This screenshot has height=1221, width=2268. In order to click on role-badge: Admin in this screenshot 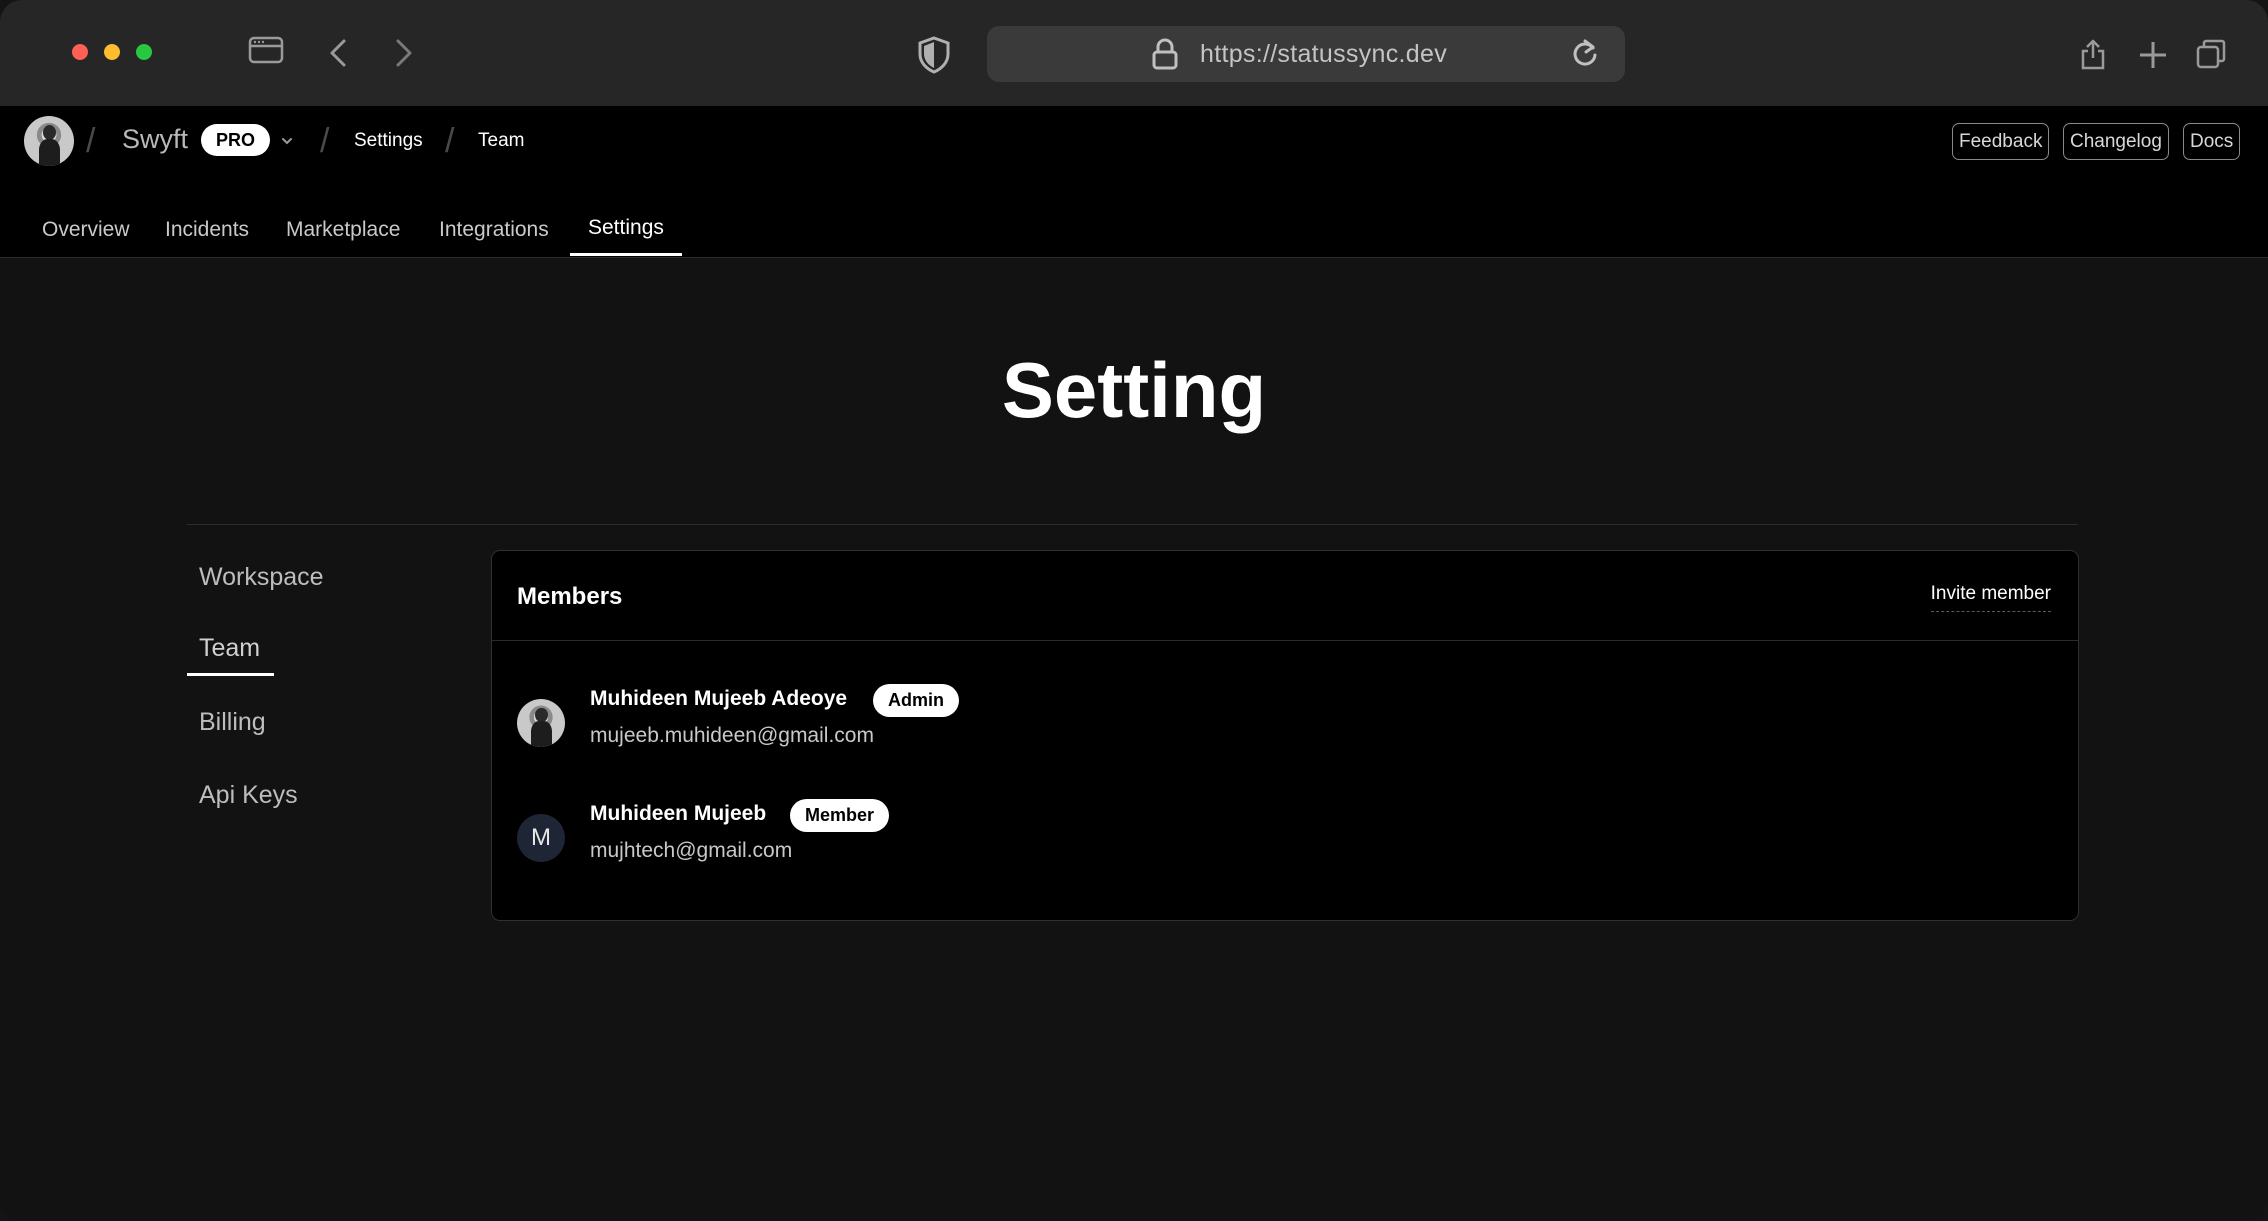, I will do `click(916, 700)`.